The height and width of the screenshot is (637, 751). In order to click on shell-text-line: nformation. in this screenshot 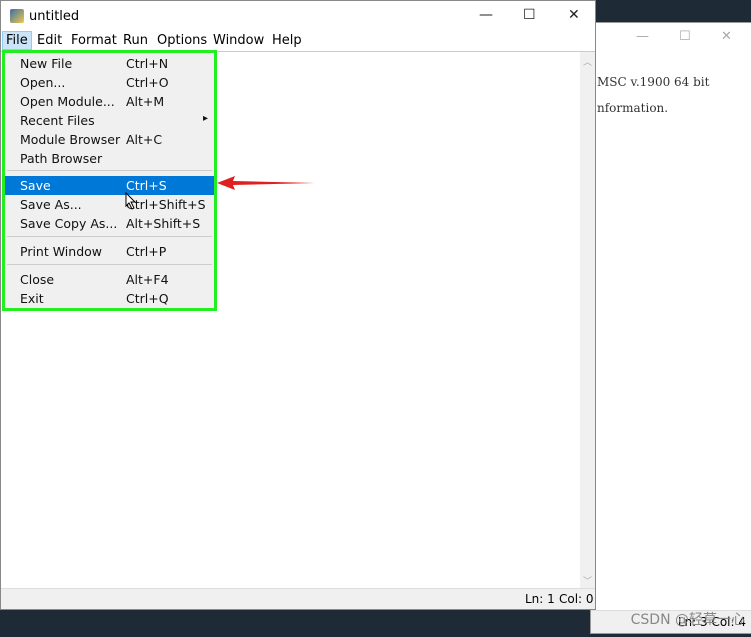, I will do `click(633, 108)`.